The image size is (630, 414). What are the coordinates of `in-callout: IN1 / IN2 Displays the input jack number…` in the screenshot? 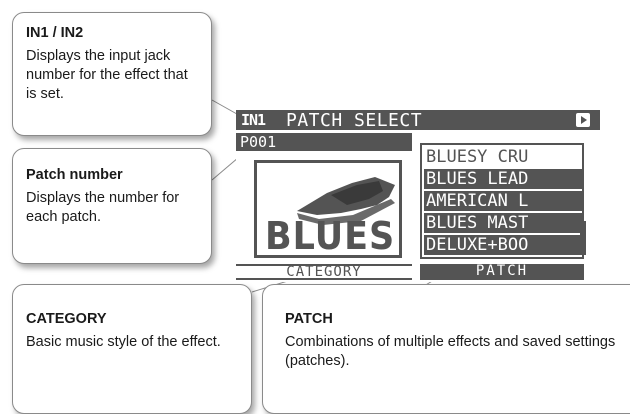 It's located at (112, 74).